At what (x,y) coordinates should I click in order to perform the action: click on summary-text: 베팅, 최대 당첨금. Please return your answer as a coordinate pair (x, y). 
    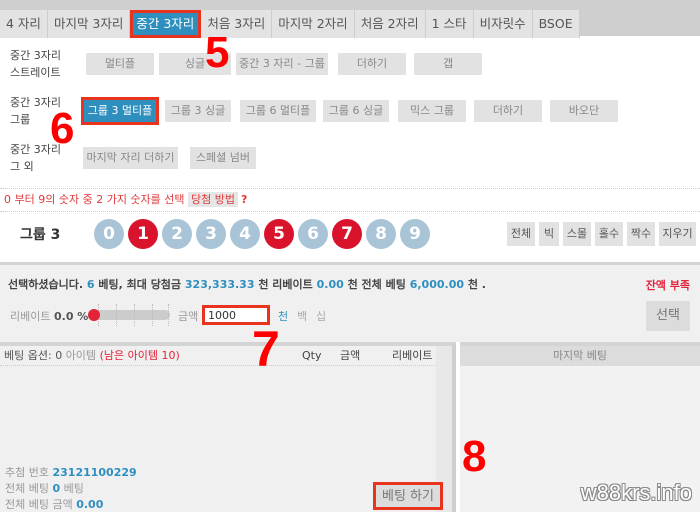
    Looking at the image, I should click on (140, 284).